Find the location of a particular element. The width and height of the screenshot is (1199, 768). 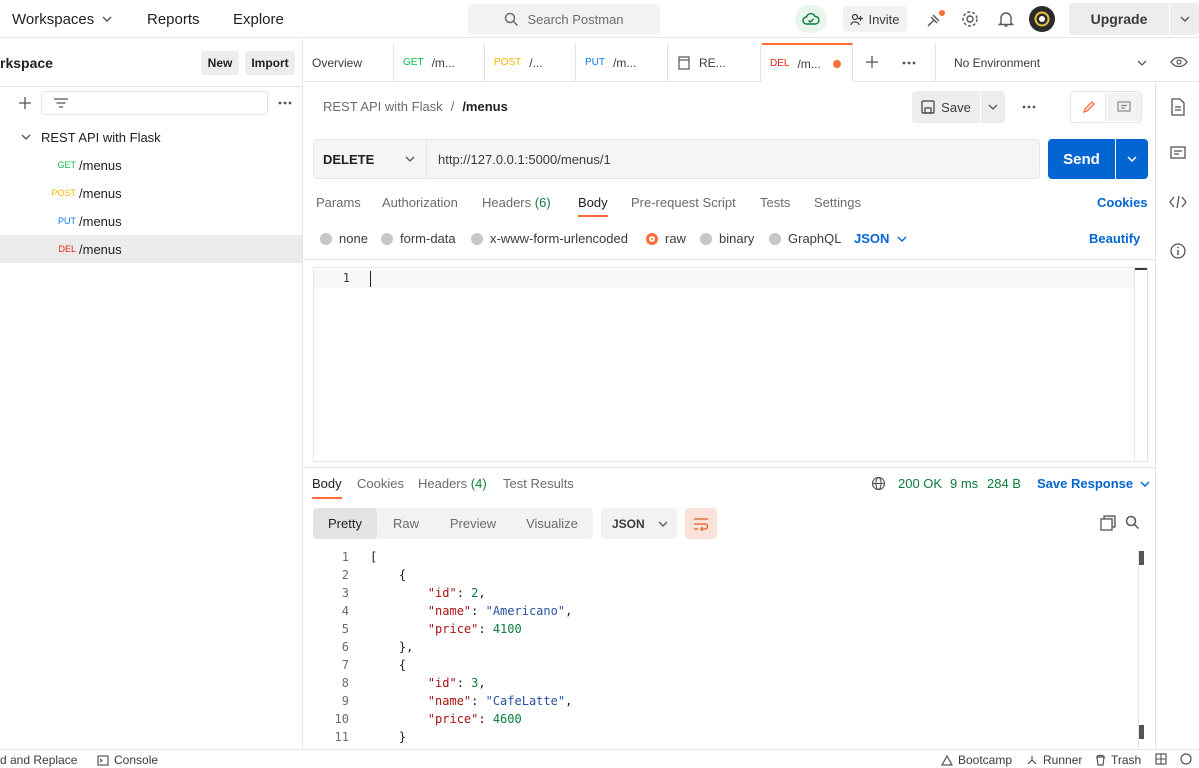

filter-input is located at coordinates (154, 103).